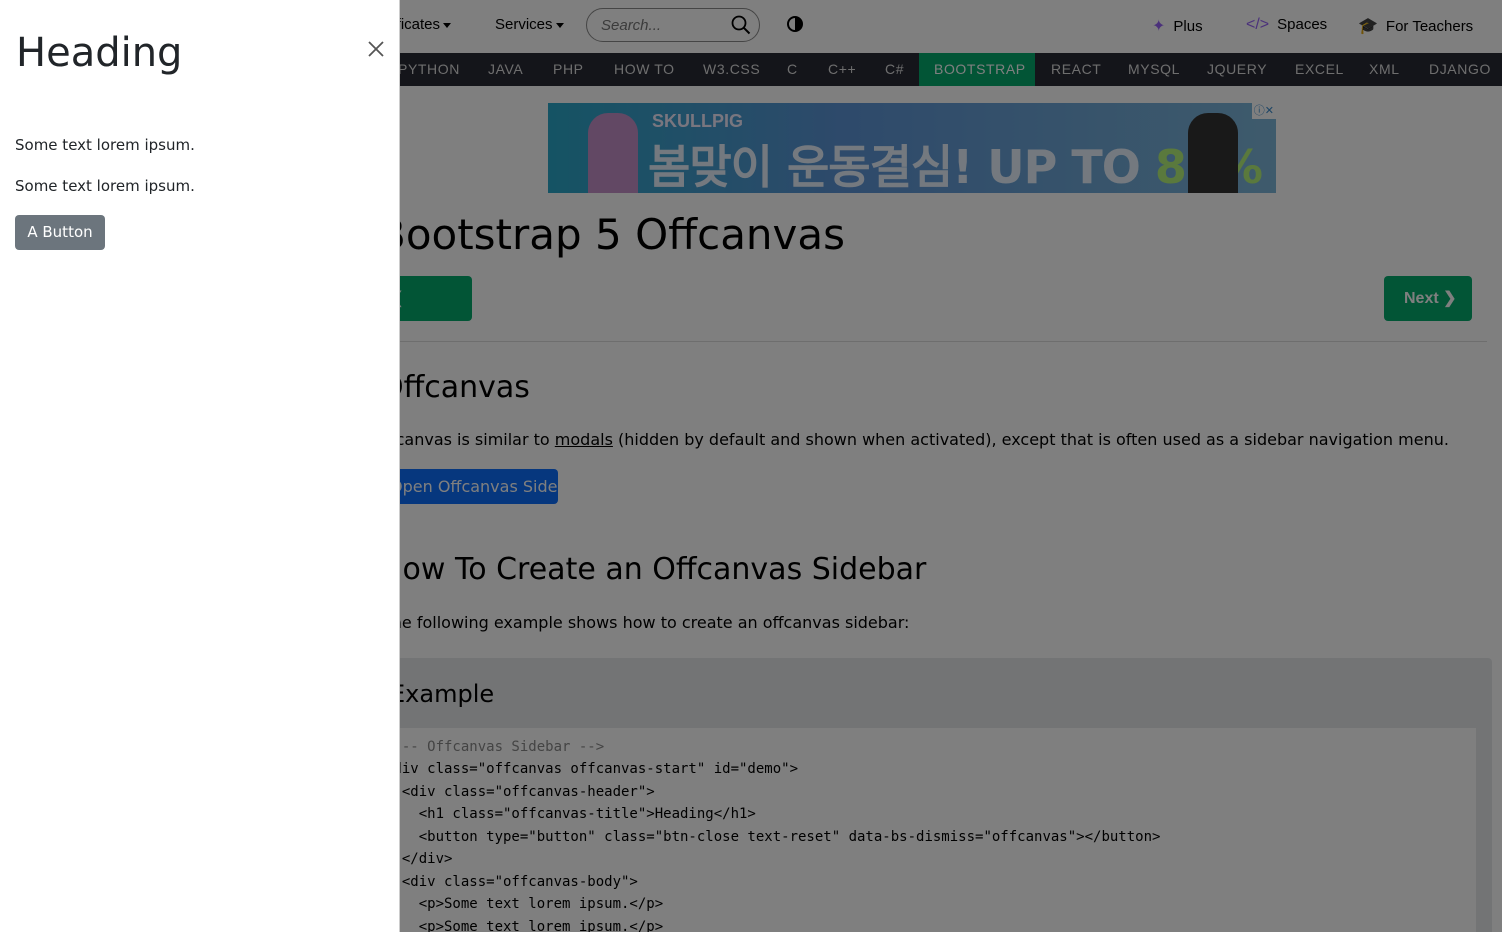  Describe the element at coordinates (376, 49) in the screenshot. I see `close-icon` at that location.